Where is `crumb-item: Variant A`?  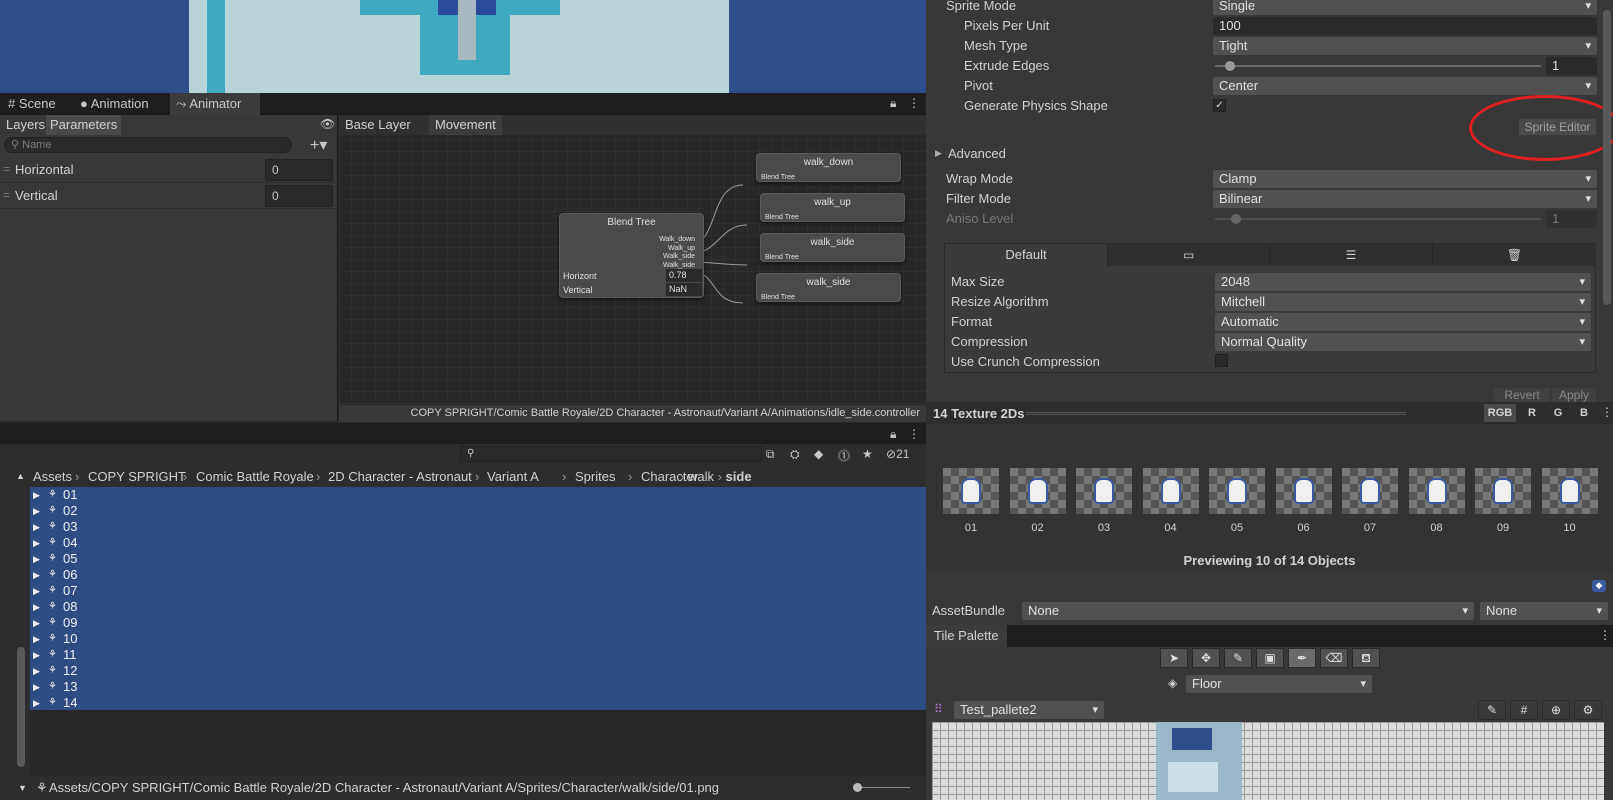
crumb-item: Variant A is located at coordinates (513, 476).